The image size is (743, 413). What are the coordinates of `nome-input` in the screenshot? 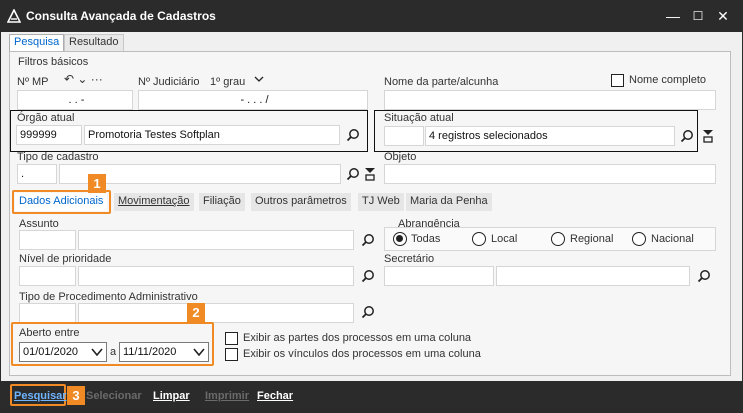 It's located at (550, 100).